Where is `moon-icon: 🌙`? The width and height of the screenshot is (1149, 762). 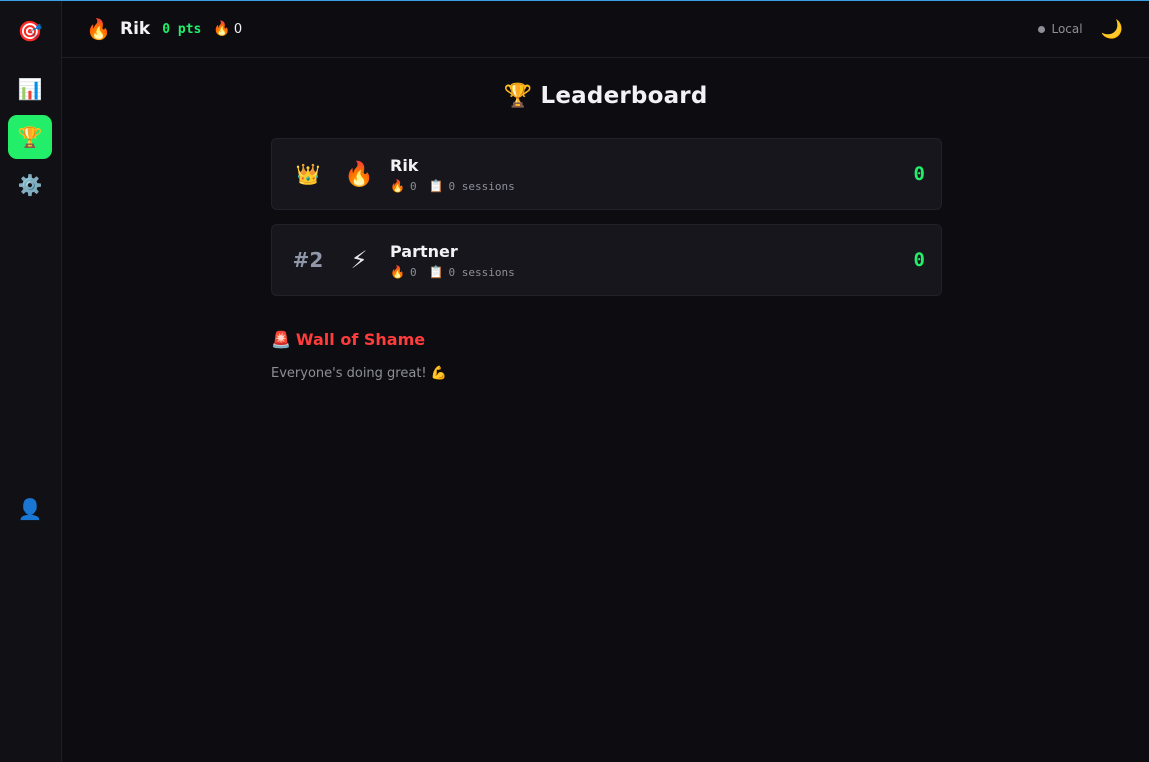 moon-icon: 🌙 is located at coordinates (1111, 29).